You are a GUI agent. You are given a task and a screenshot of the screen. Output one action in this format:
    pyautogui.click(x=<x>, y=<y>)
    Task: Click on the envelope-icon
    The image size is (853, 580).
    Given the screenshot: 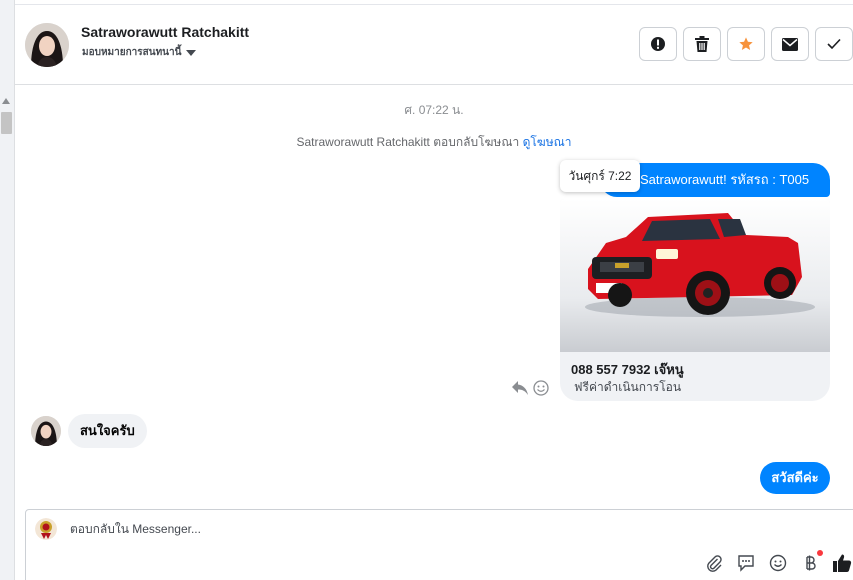 What is the action you would take?
    pyautogui.click(x=790, y=44)
    